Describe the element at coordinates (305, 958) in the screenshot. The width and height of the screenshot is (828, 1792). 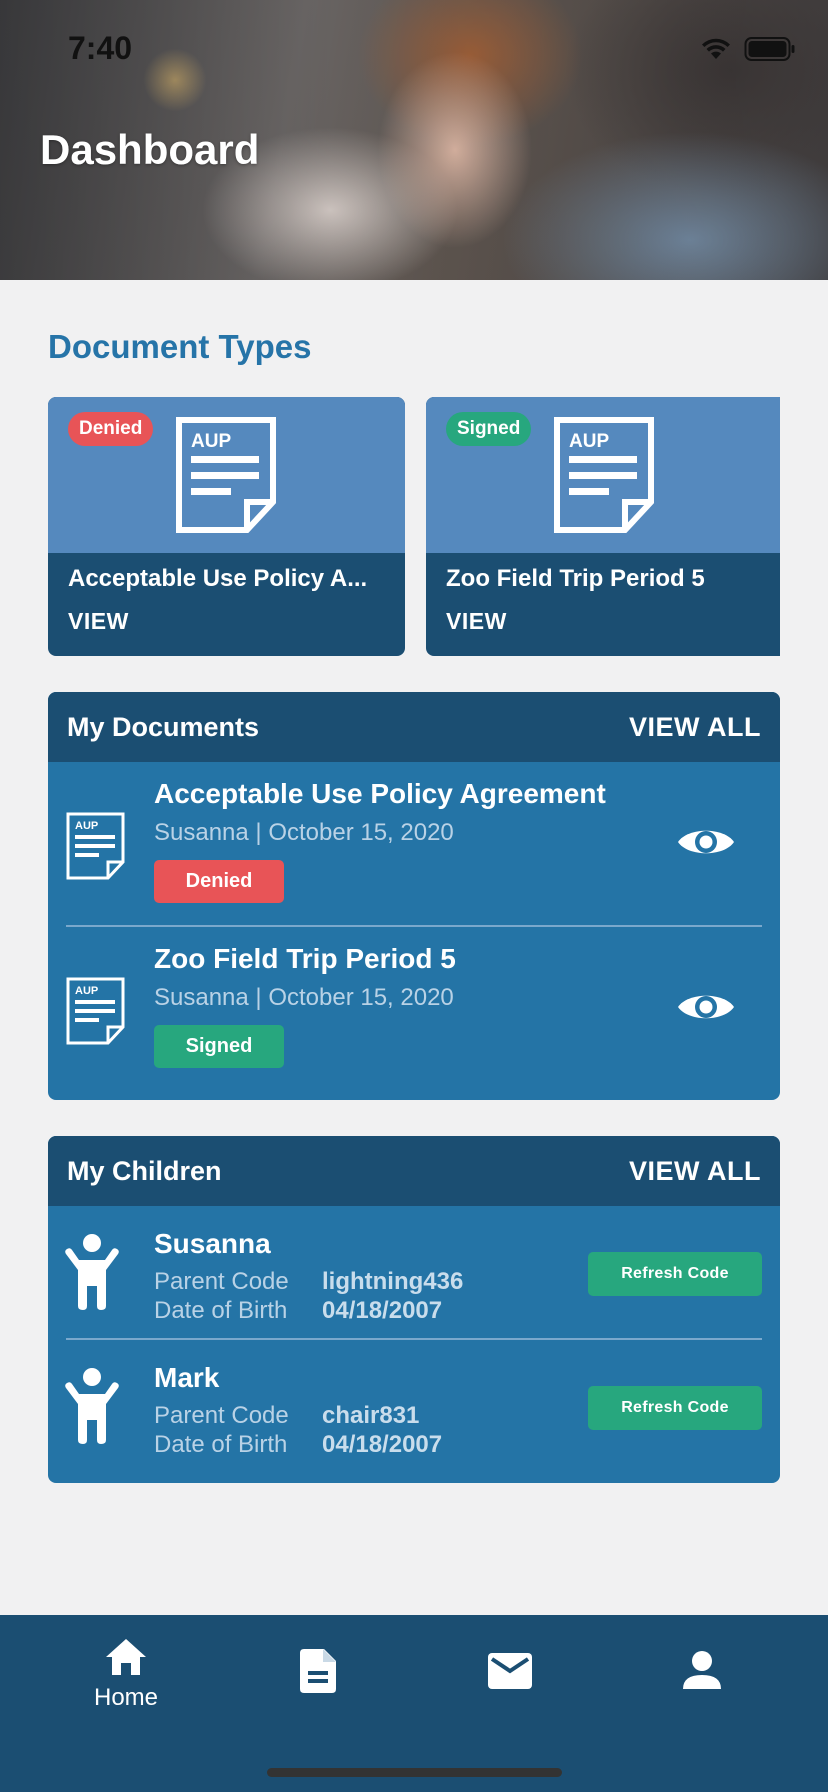
I see `document-title: Zoo Field Trip Period 5` at that location.